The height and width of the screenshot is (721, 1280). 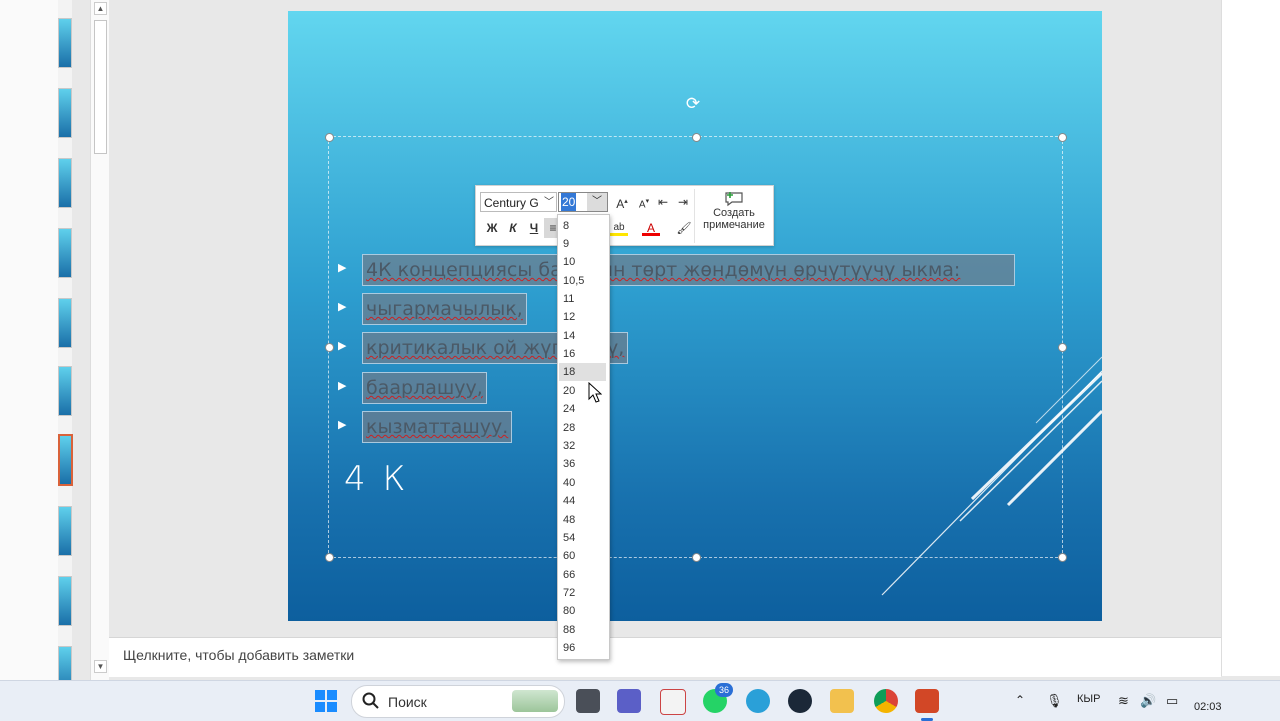 What do you see at coordinates (100, 8) in the screenshot?
I see `scroll-up-arrow: ▲` at bounding box center [100, 8].